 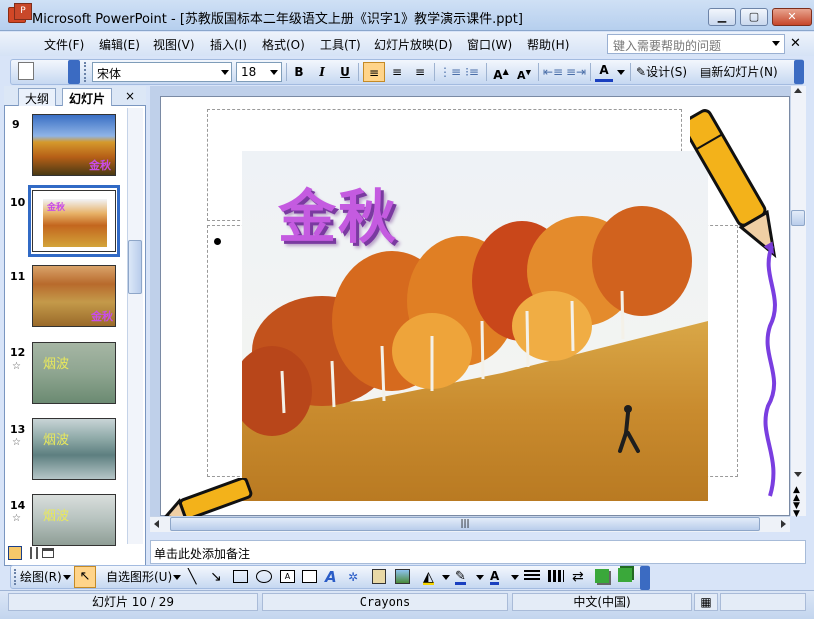 I want to click on tab-slides: 幻灯片, so click(x=87, y=97).